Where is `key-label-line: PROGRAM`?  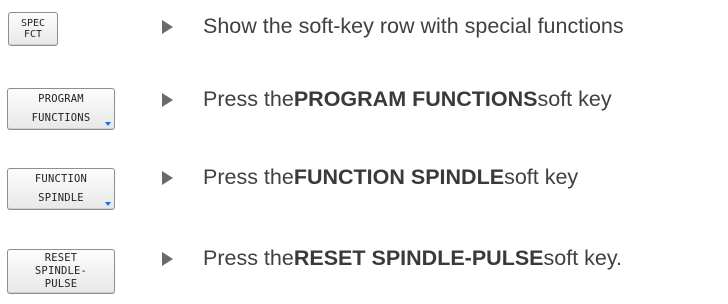
key-label-line: PROGRAM is located at coordinates (61, 99).